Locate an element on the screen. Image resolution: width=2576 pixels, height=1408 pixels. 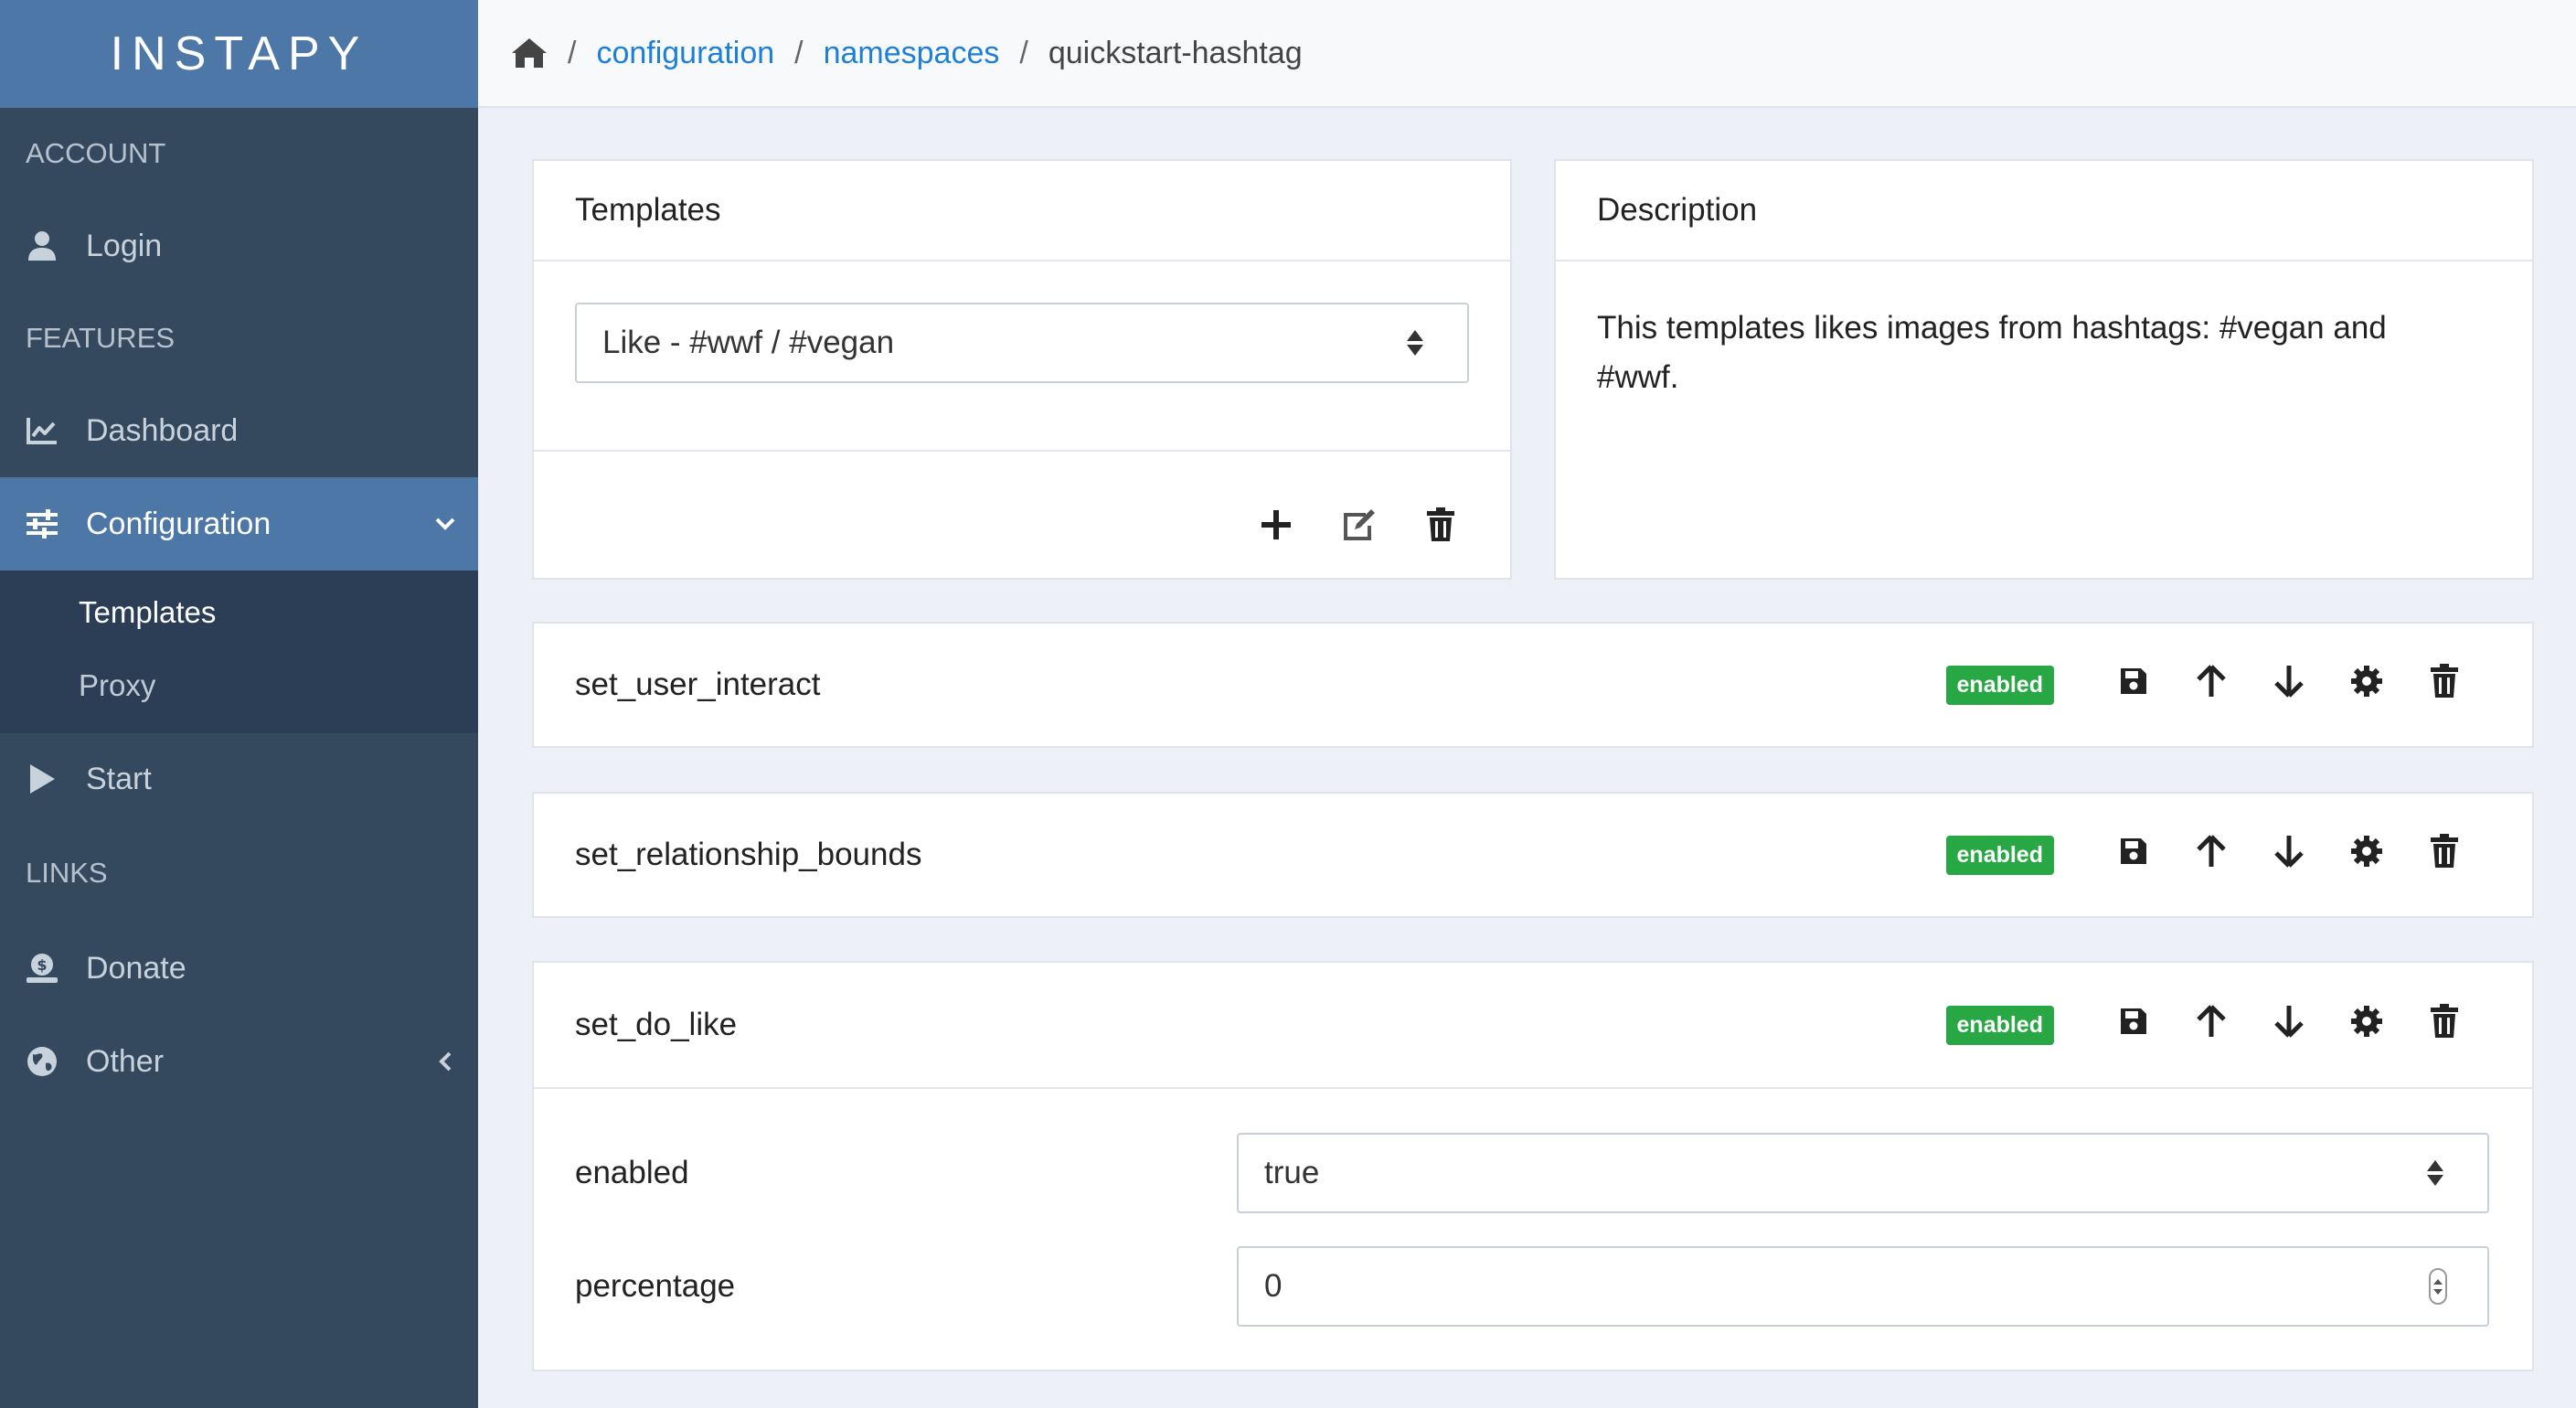
submenu-item-proxy: Proxy is located at coordinates (239, 685).